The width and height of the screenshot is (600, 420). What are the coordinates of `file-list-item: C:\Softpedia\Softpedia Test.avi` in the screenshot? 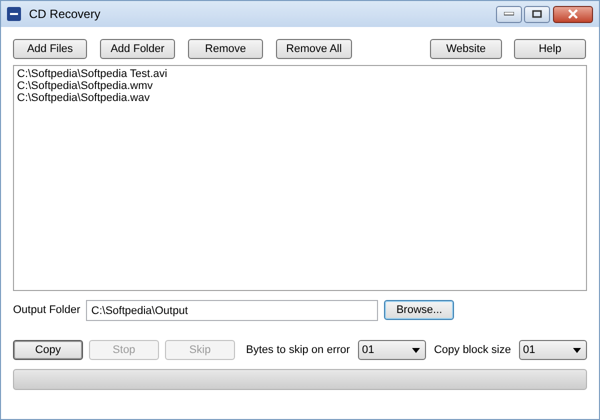 It's located at (300, 74).